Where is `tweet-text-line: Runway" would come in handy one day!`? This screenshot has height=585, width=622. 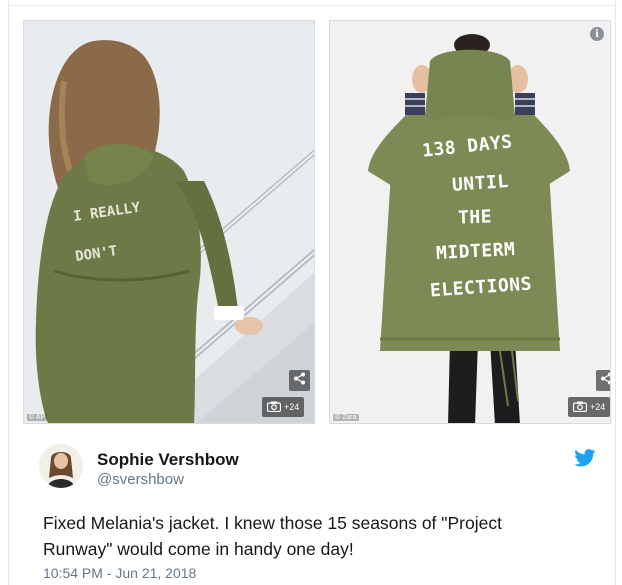
tweet-text-line: Runway" would come in handy one day! is located at coordinates (198, 549).